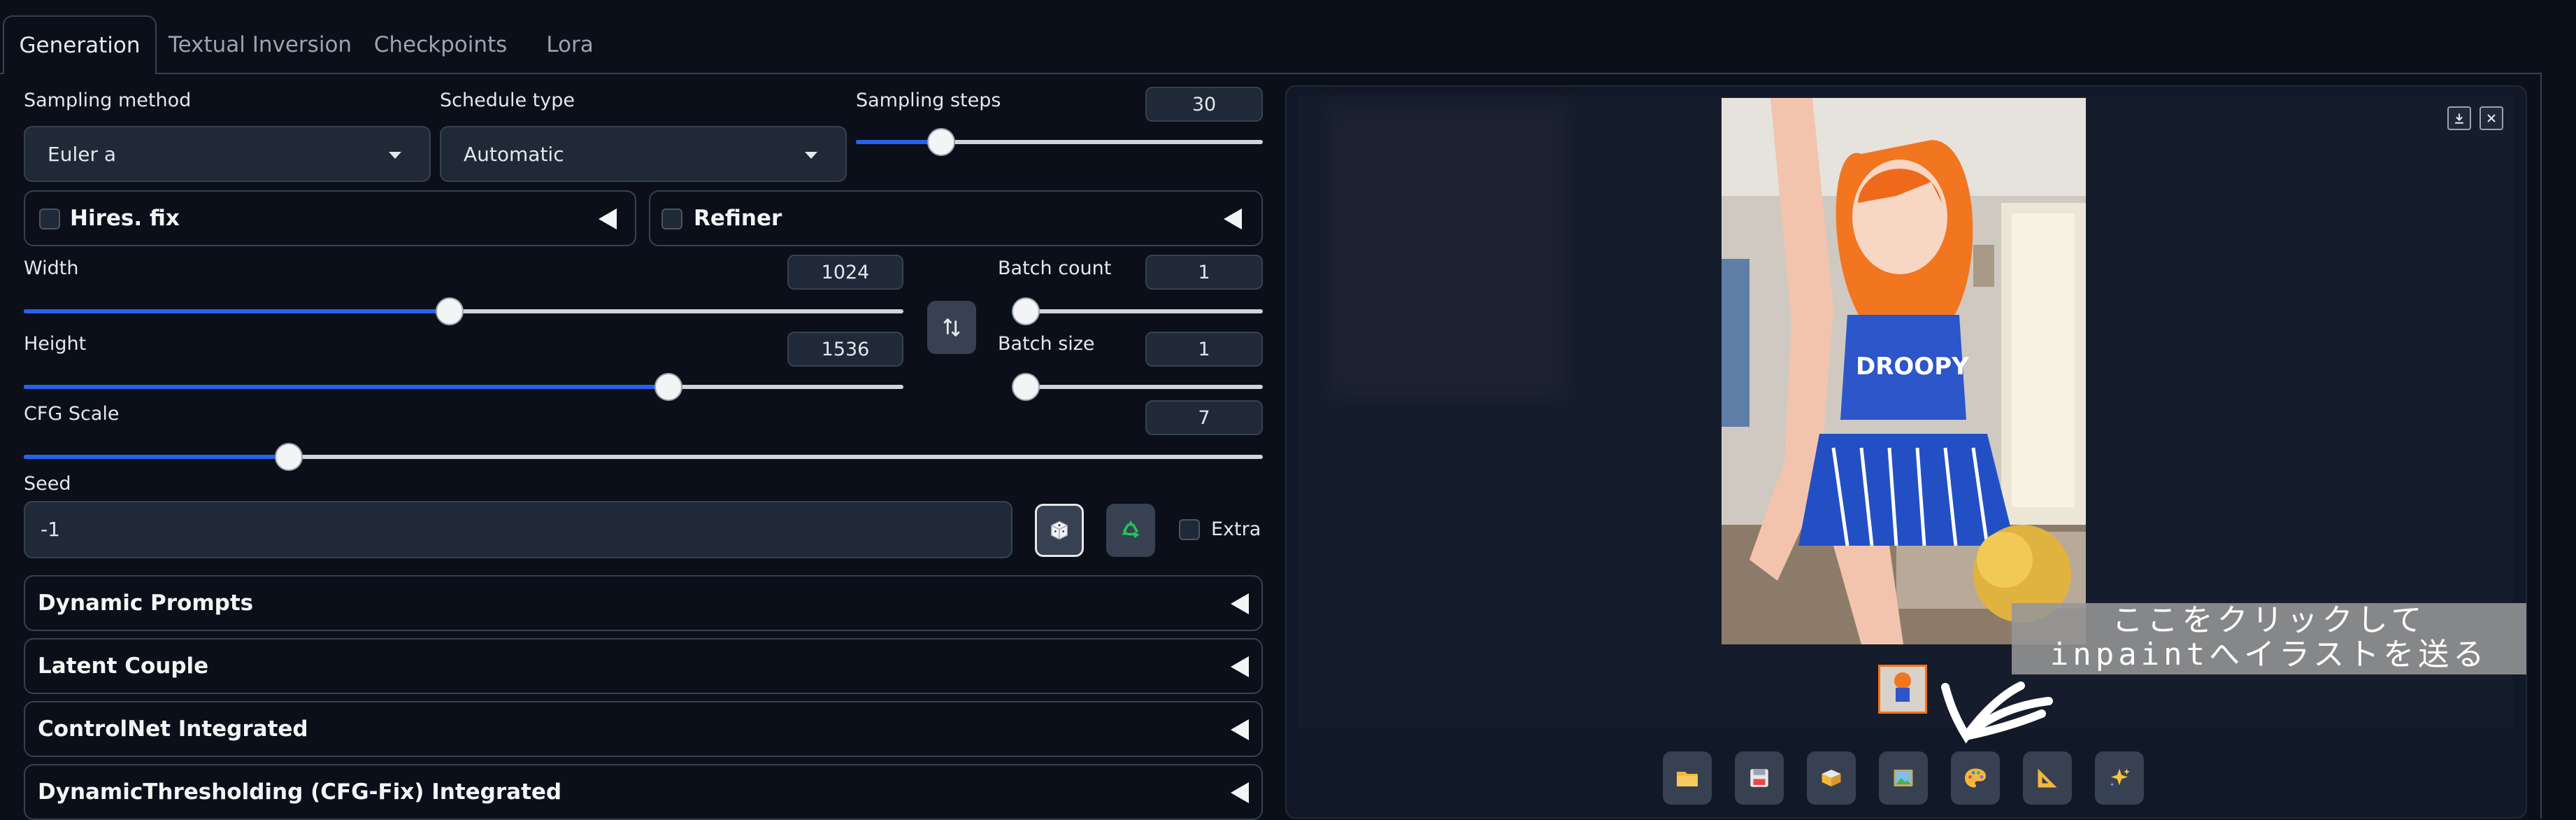 This screenshot has width=2576, height=820. What do you see at coordinates (2541, 446) in the screenshot?
I see `panel-right-border` at bounding box center [2541, 446].